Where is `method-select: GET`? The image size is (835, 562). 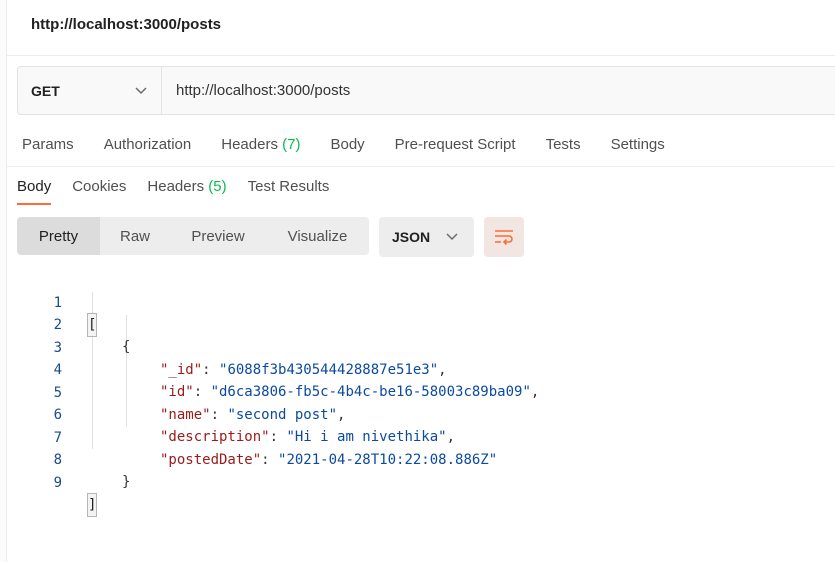
method-select: GET is located at coordinates (90, 90).